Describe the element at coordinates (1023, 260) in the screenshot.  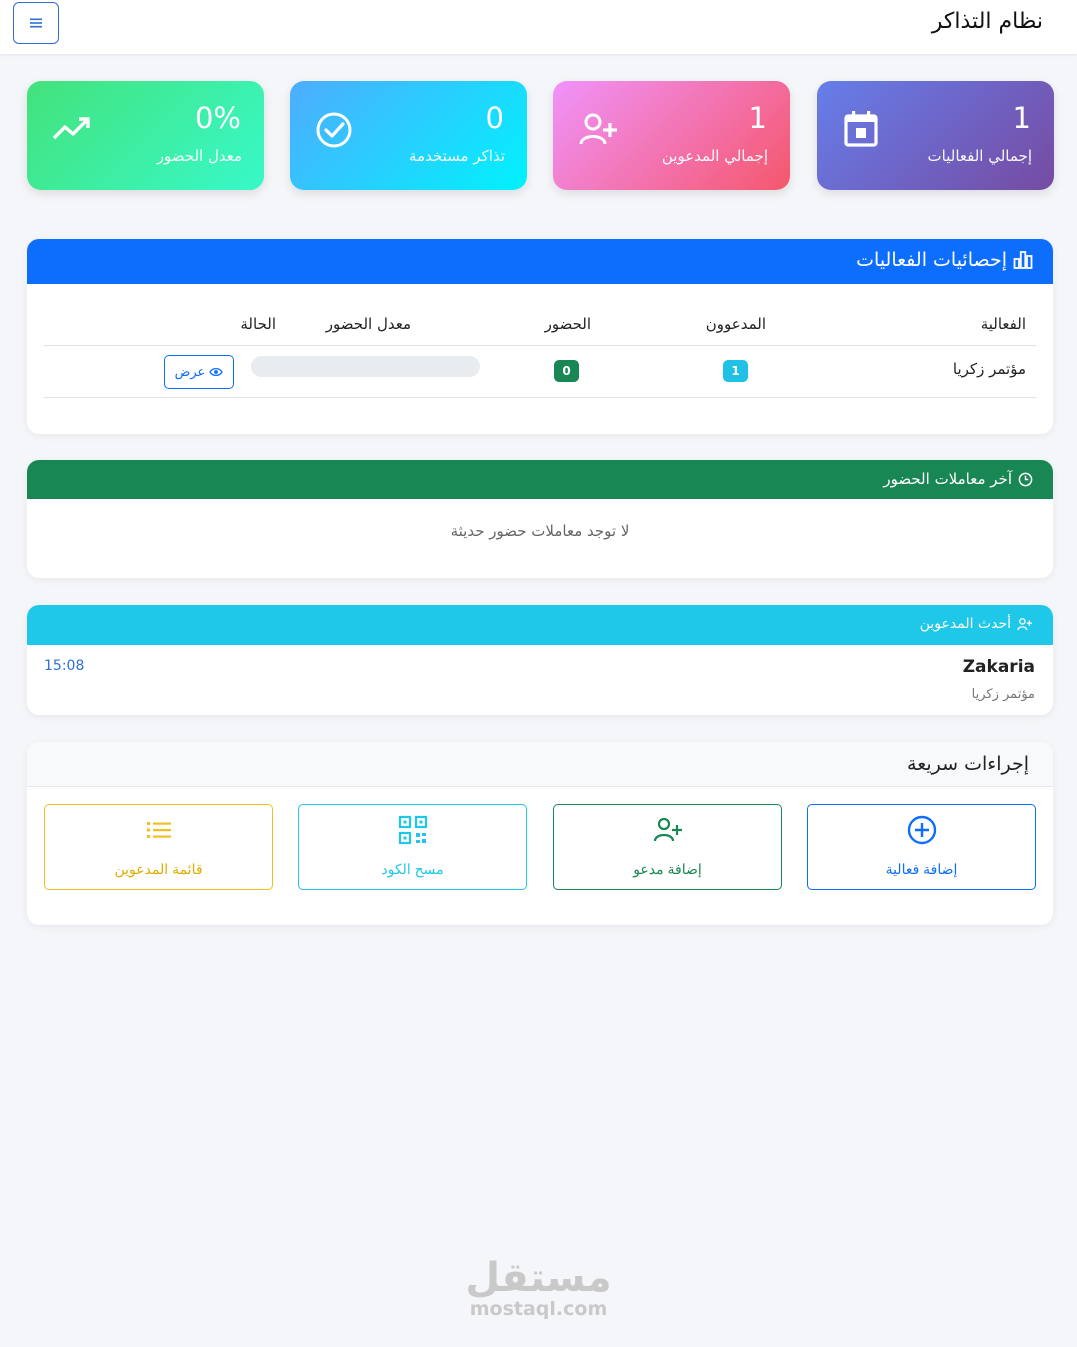
I see `bar-chart-icon` at that location.